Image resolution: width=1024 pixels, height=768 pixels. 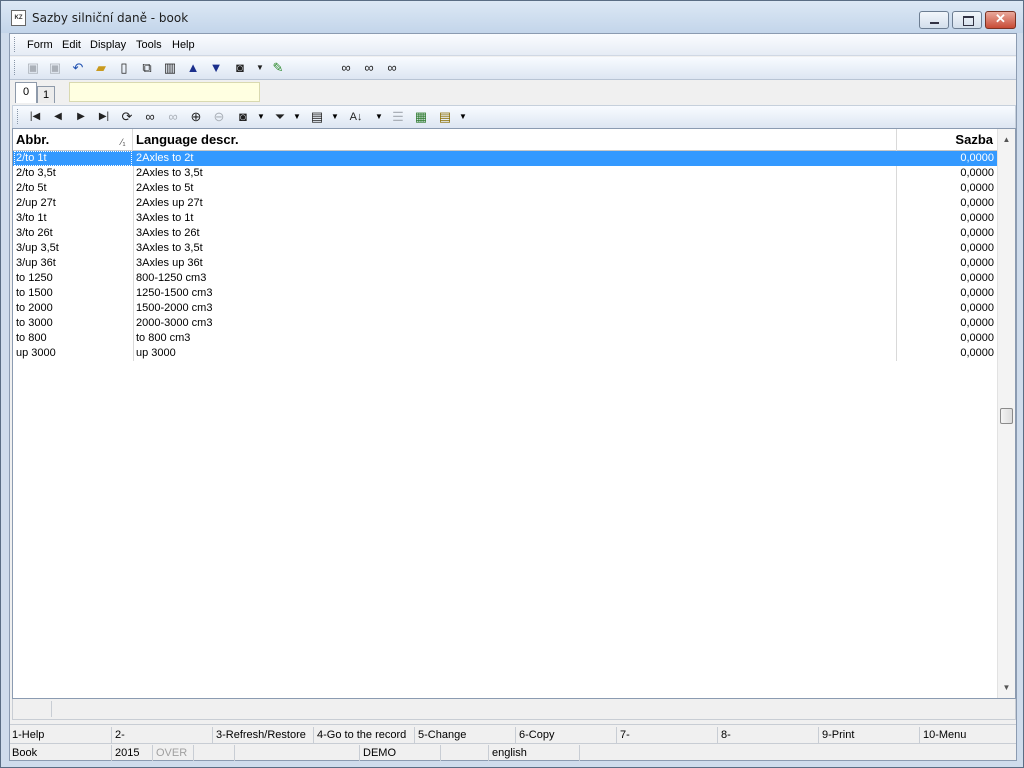 What do you see at coordinates (170, 68) in the screenshot?
I see `book-icon: ▥` at bounding box center [170, 68].